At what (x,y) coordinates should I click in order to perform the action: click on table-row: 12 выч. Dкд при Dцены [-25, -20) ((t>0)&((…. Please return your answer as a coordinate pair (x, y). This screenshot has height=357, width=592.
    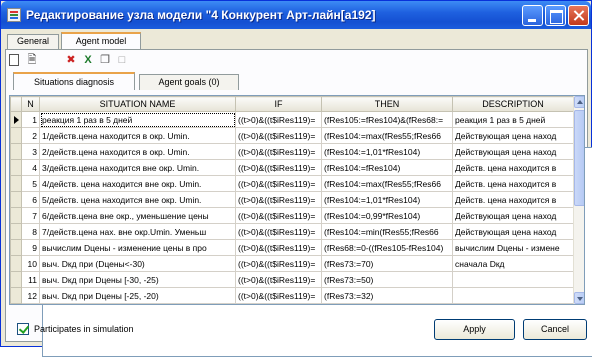
    Looking at the image, I should click on (292, 295).